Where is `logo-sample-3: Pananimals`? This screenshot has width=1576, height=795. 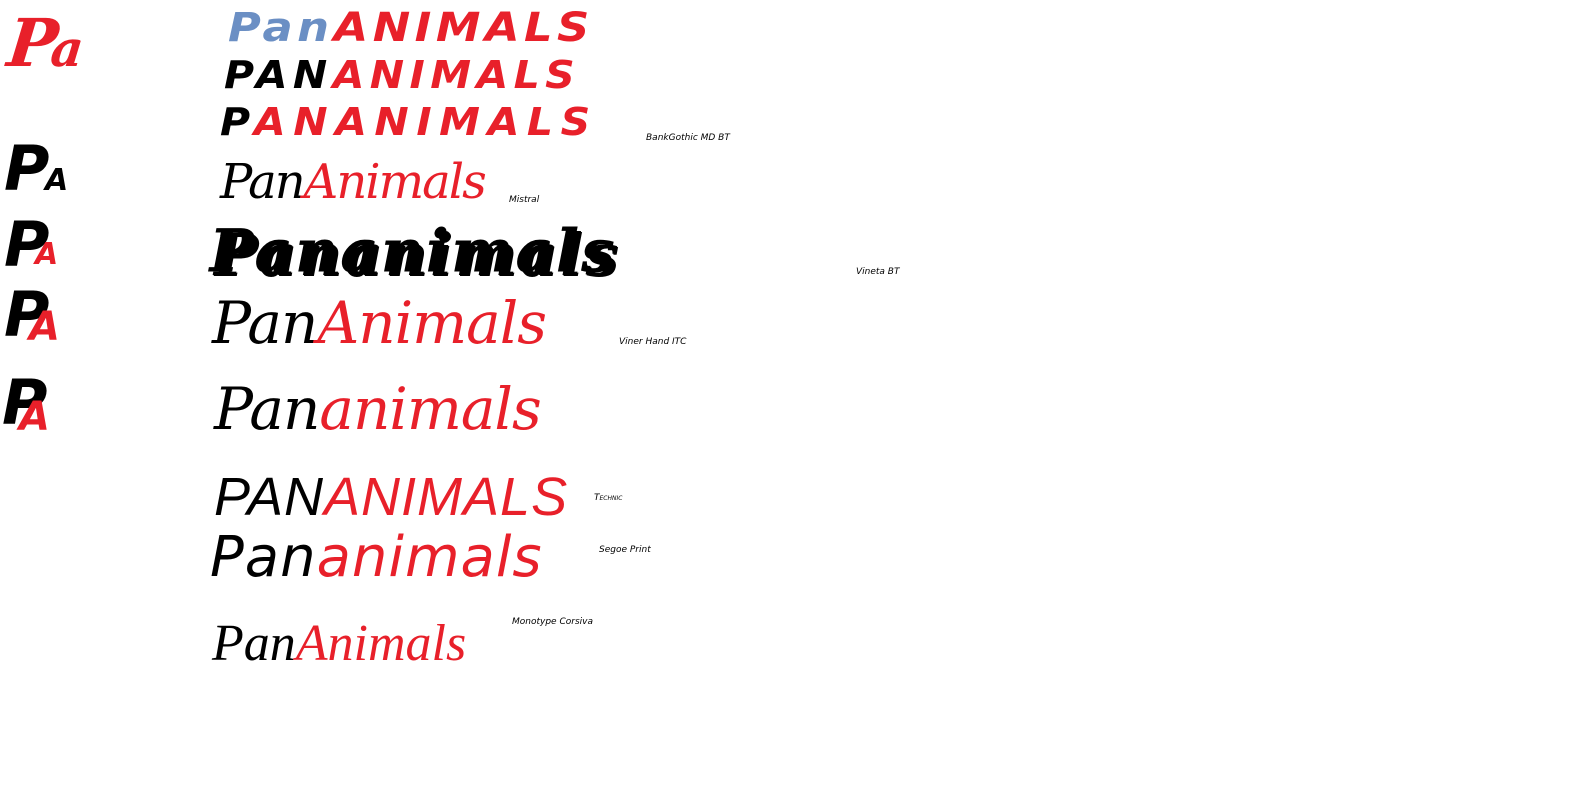
logo-sample-3: Pananimals is located at coordinates (409, 122).